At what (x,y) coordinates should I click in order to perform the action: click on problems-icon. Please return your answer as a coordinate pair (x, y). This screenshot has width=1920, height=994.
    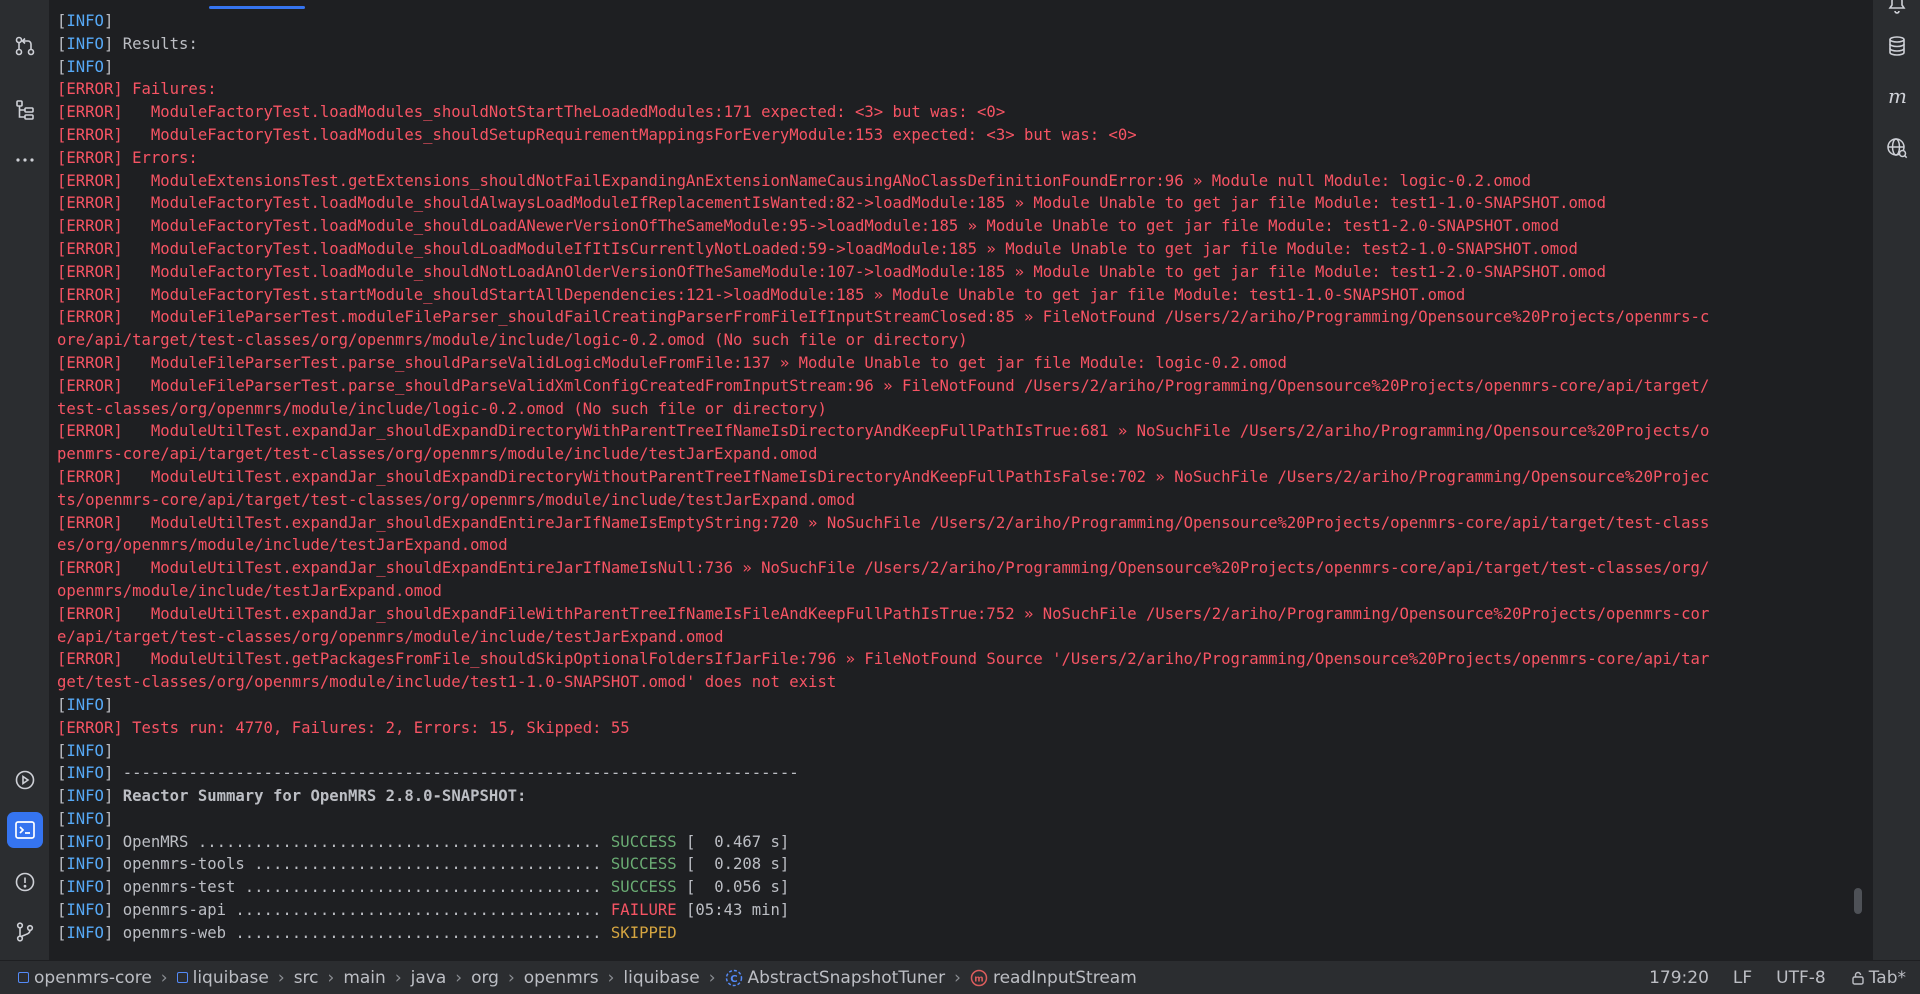
    Looking at the image, I should click on (25, 882).